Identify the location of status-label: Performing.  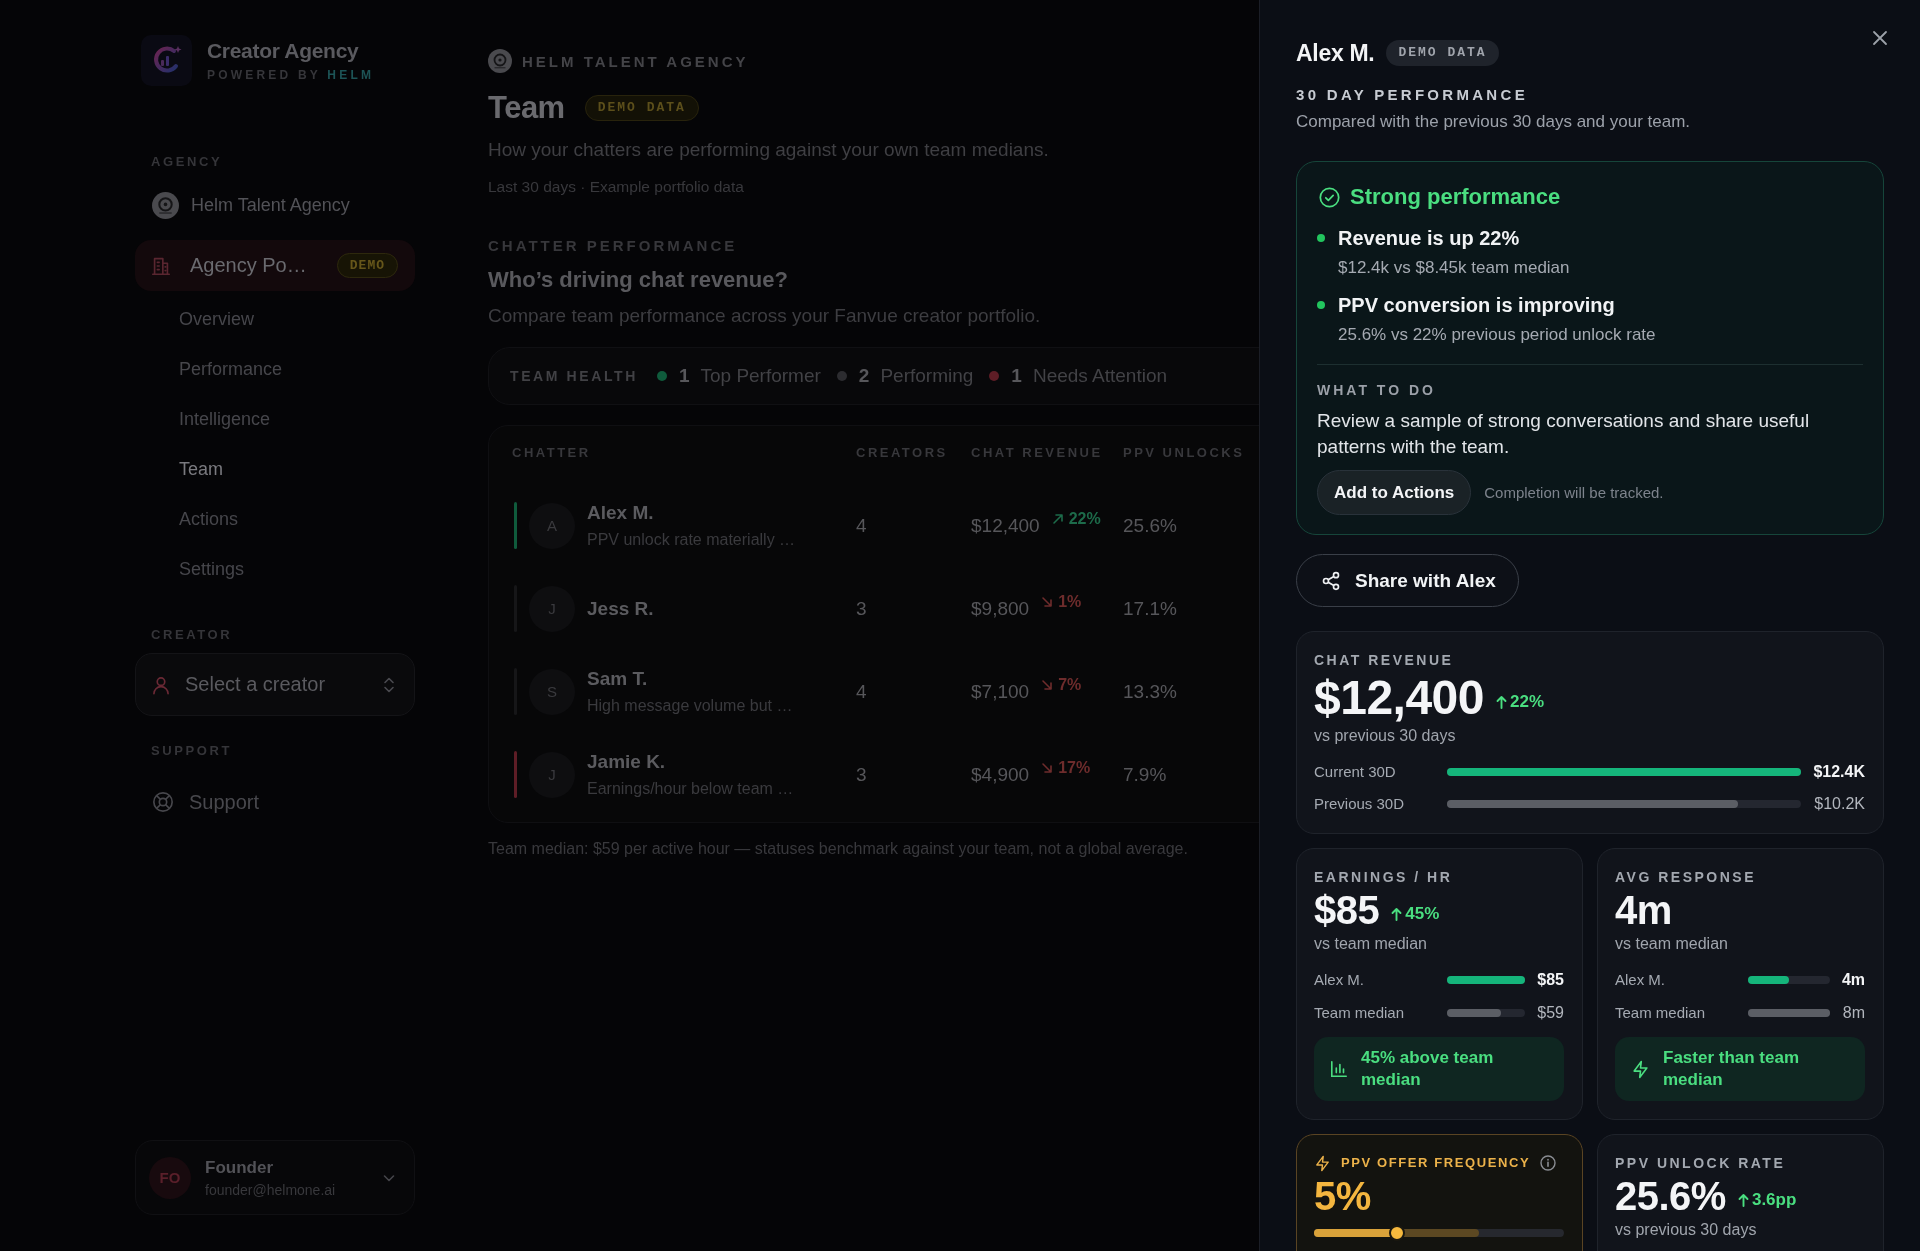
(927, 376).